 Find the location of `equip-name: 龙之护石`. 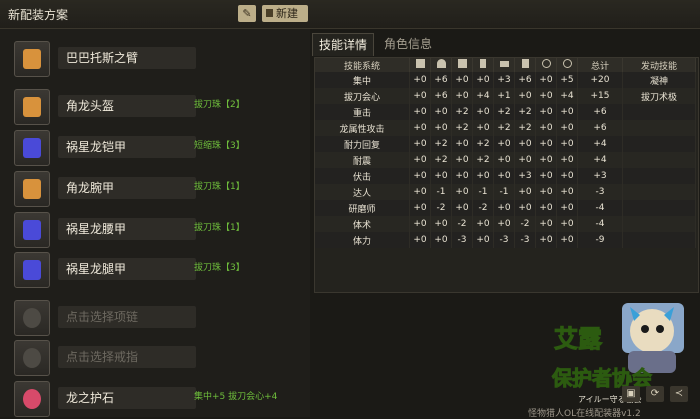

equip-name: 龙之护石 is located at coordinates (127, 398).